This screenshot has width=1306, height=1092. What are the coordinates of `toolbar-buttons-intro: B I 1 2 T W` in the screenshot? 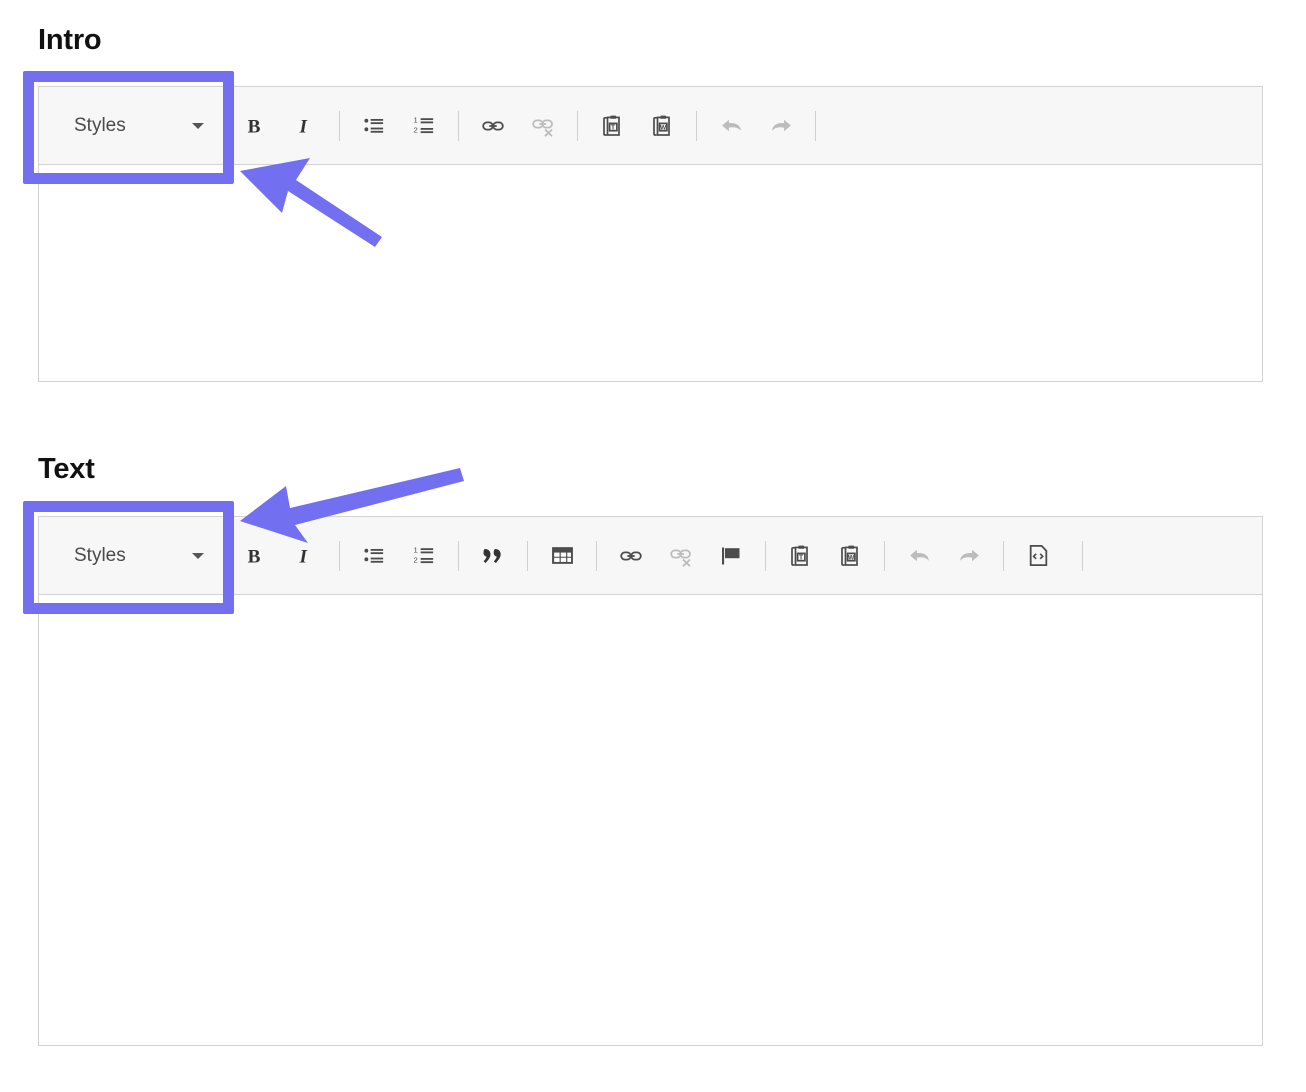 It's located at (524, 125).